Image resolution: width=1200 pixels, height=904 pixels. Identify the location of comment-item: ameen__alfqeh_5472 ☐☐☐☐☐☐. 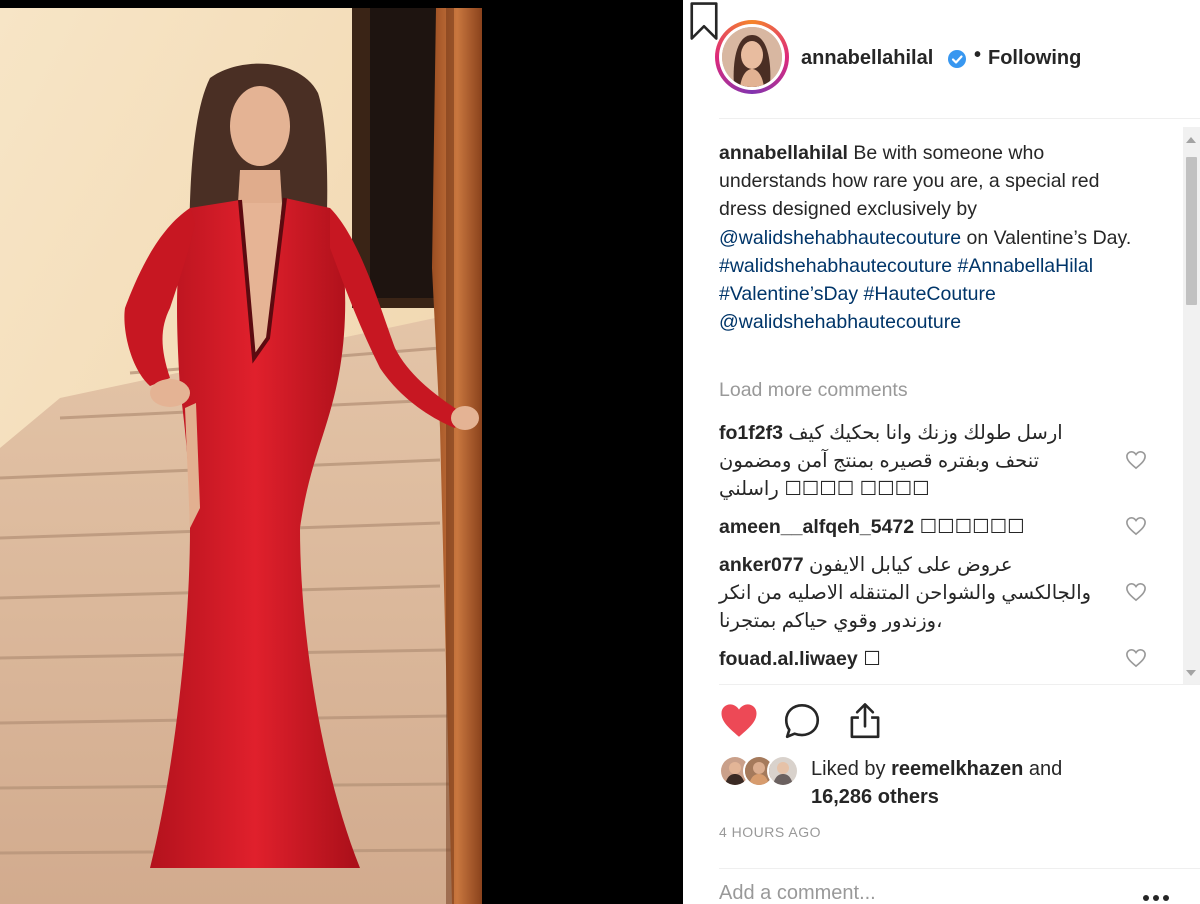
(909, 527).